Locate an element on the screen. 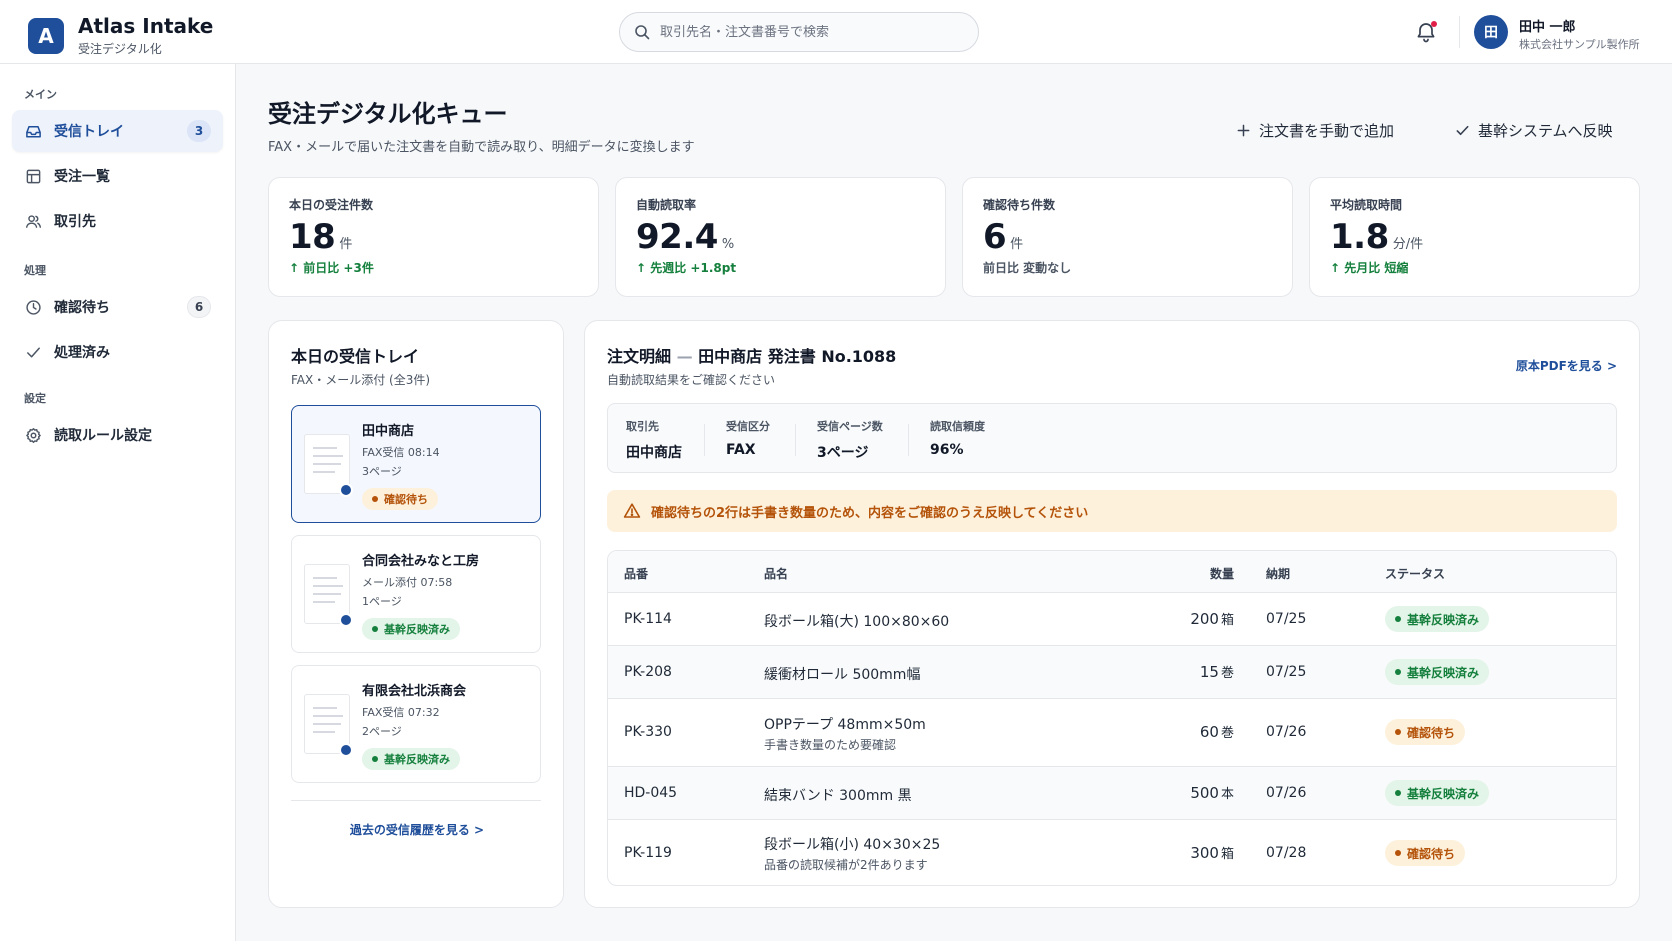 The height and width of the screenshot is (941, 1672). add-order-label: 注文書を手動で追加 is located at coordinates (1327, 131).